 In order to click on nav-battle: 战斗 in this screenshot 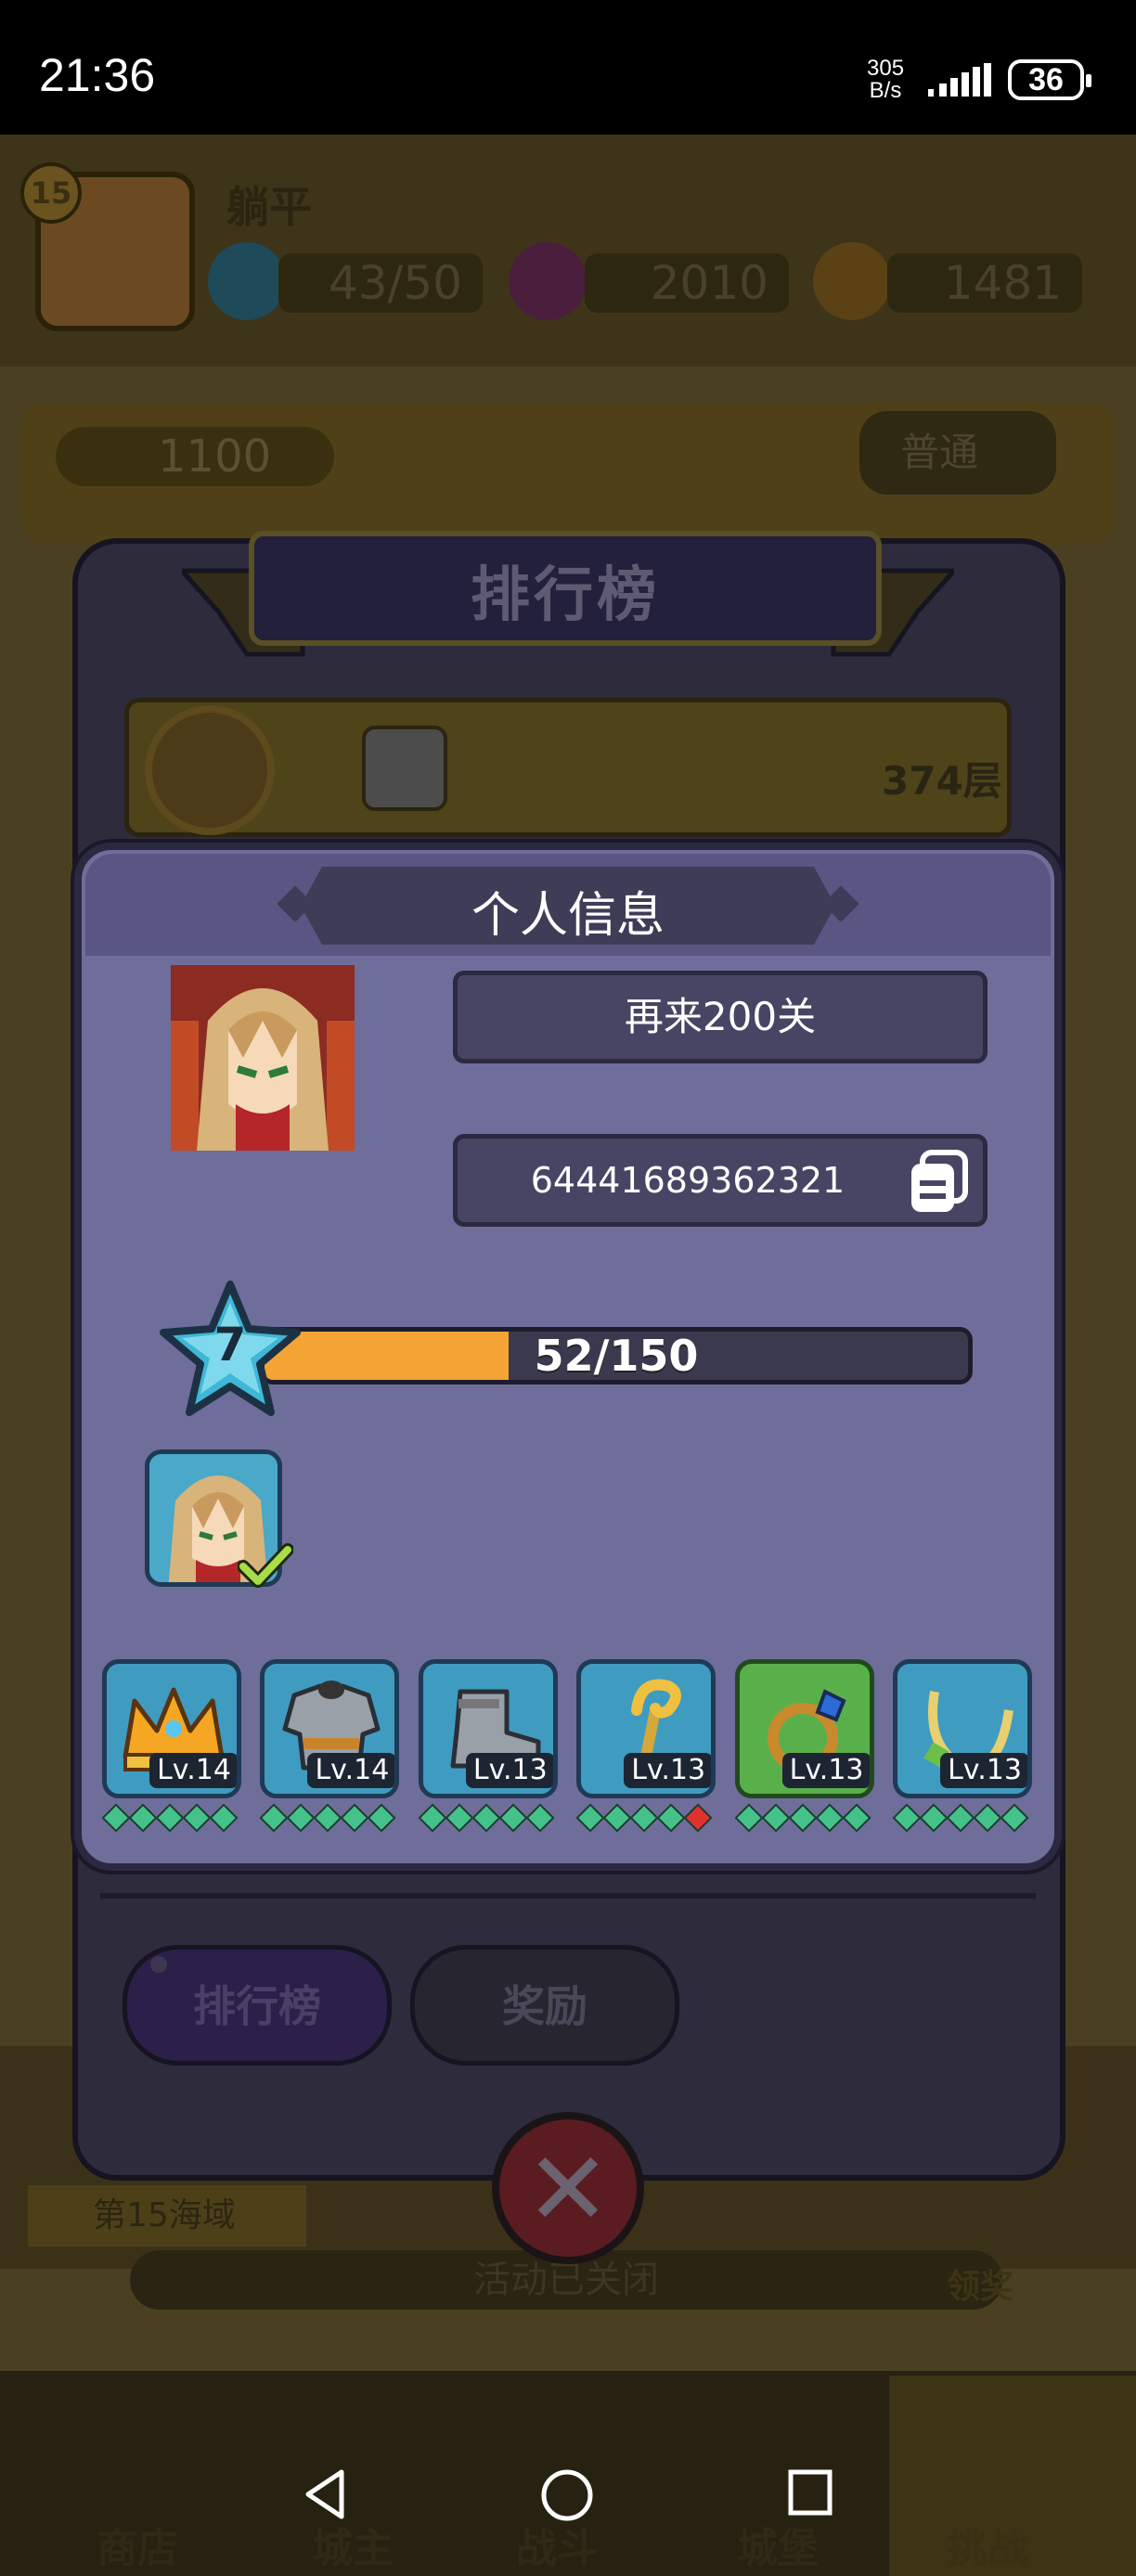, I will do `click(557, 2548)`.